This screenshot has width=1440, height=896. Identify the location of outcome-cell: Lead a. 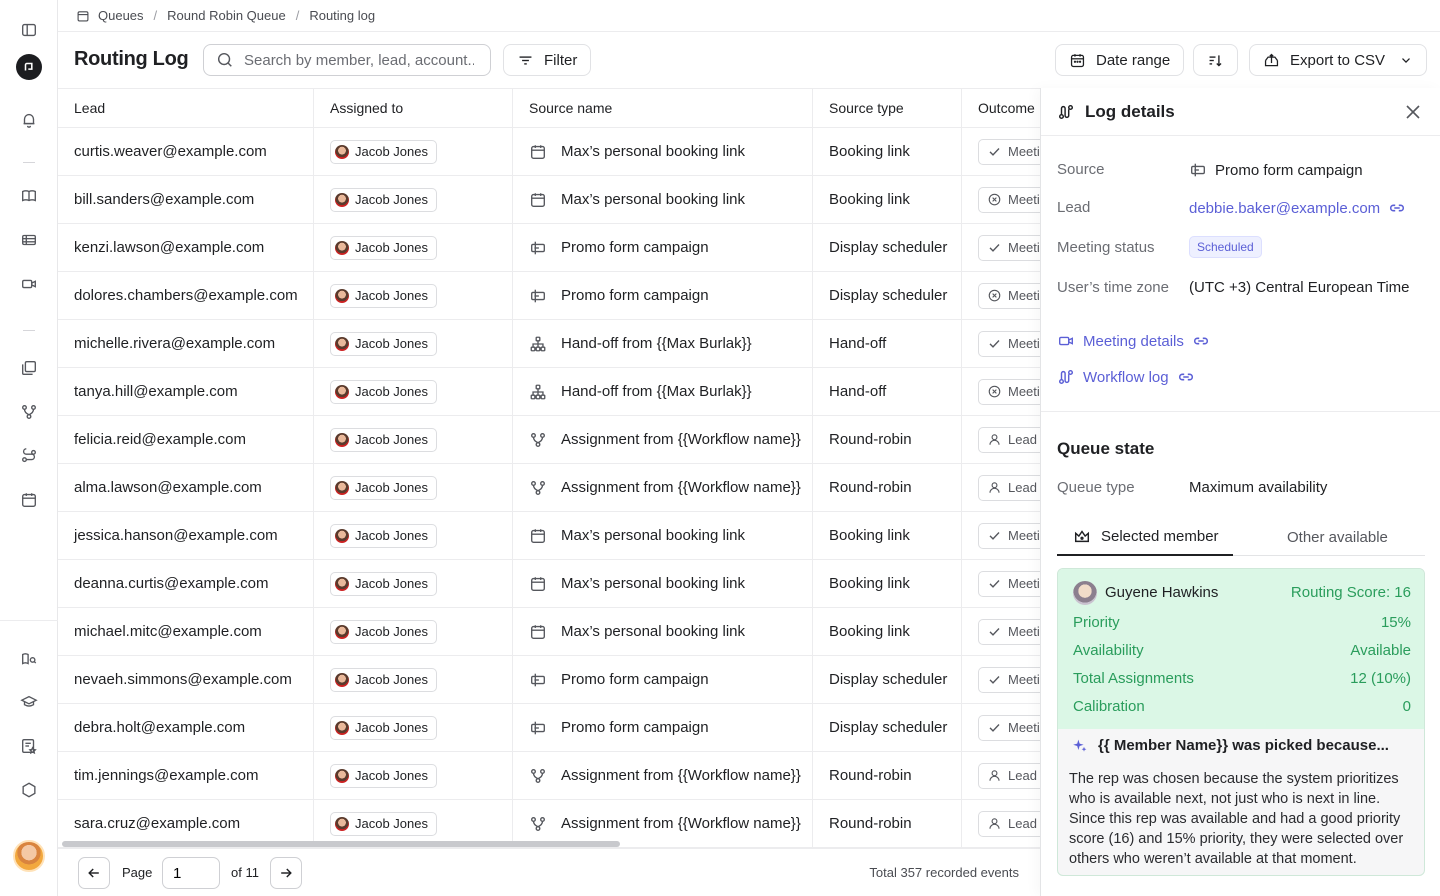
(1001, 775).